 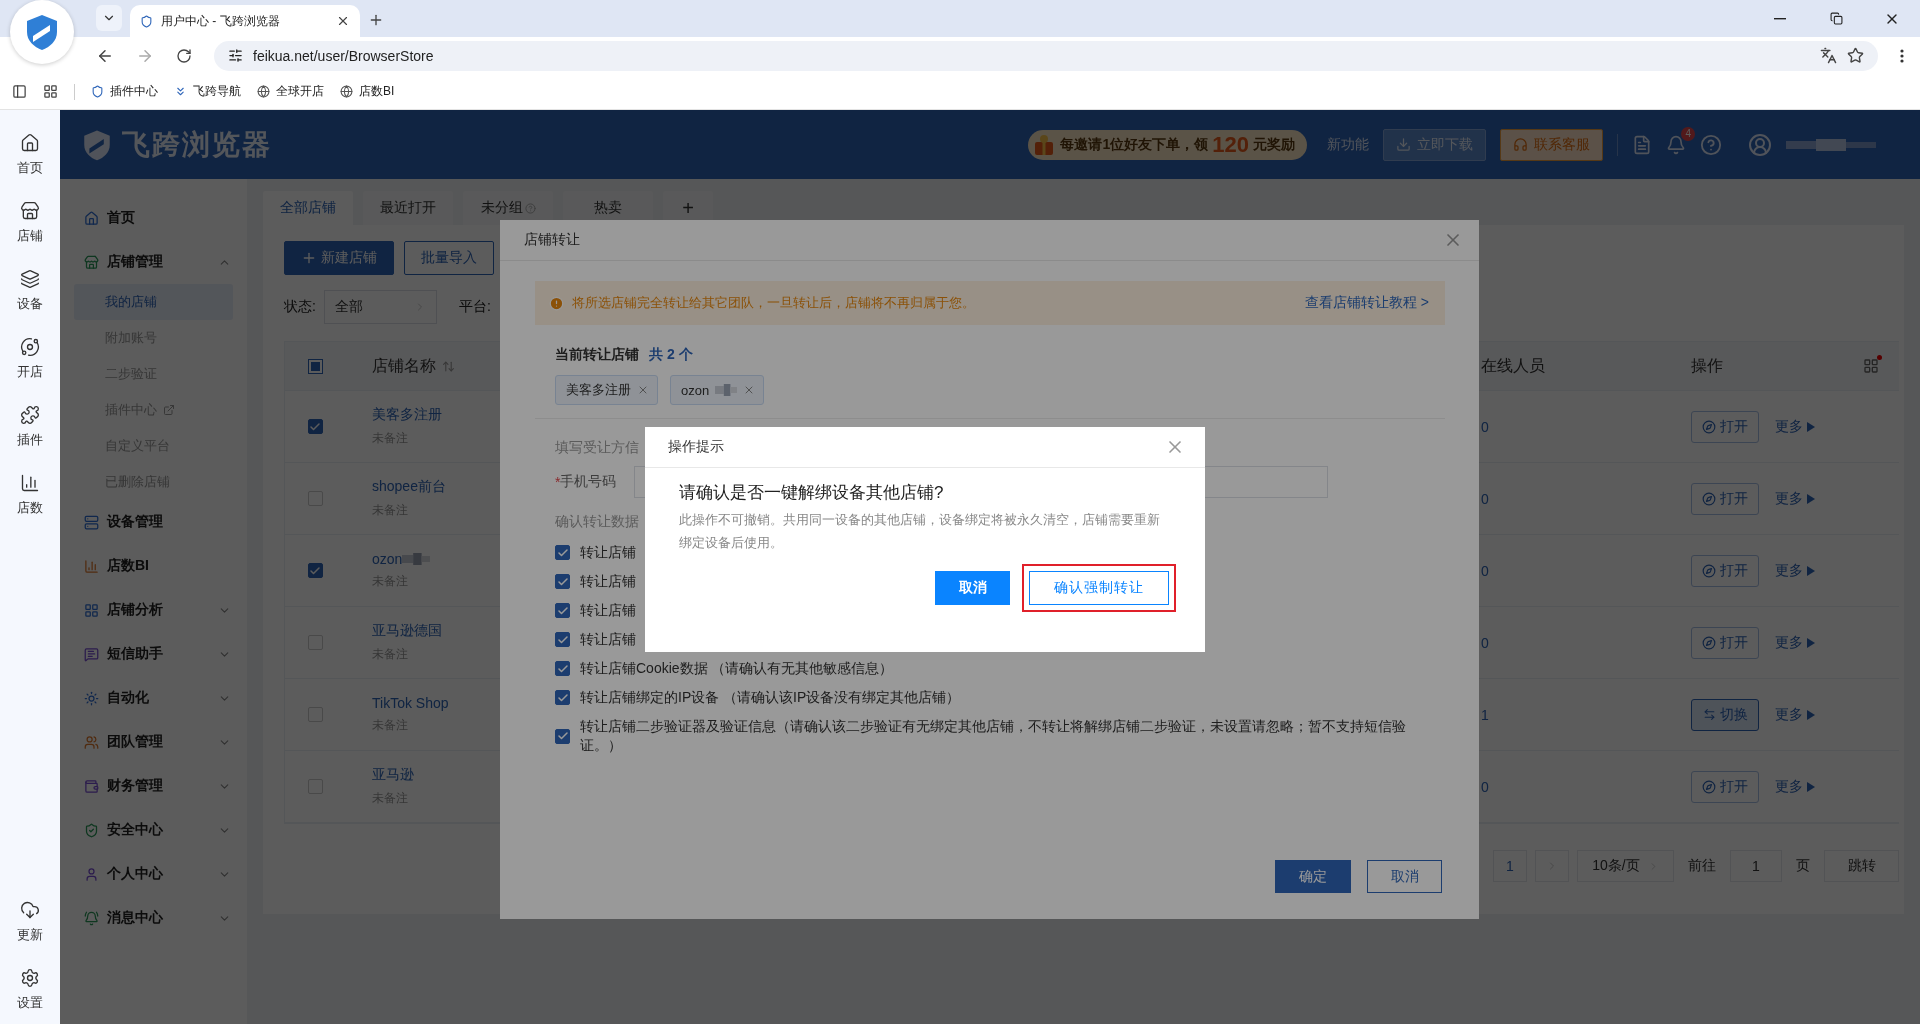 What do you see at coordinates (153, 610) in the screenshot?
I see `sidebar-item: 店铺分析` at bounding box center [153, 610].